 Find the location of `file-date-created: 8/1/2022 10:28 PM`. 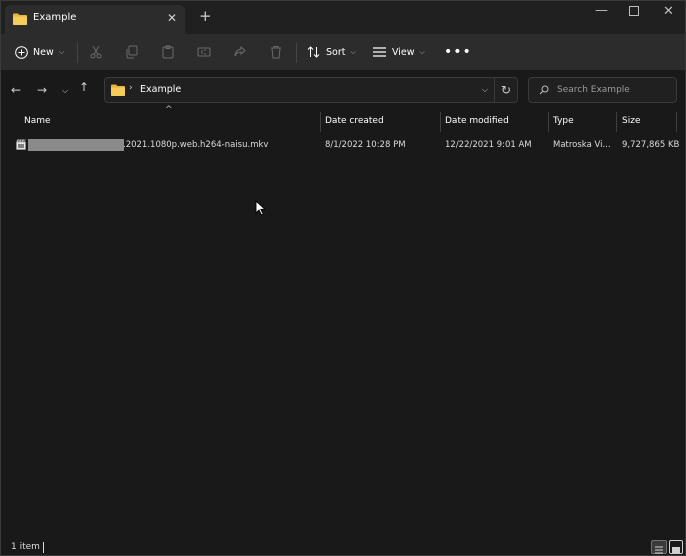

file-date-created: 8/1/2022 10:28 PM is located at coordinates (365, 145).